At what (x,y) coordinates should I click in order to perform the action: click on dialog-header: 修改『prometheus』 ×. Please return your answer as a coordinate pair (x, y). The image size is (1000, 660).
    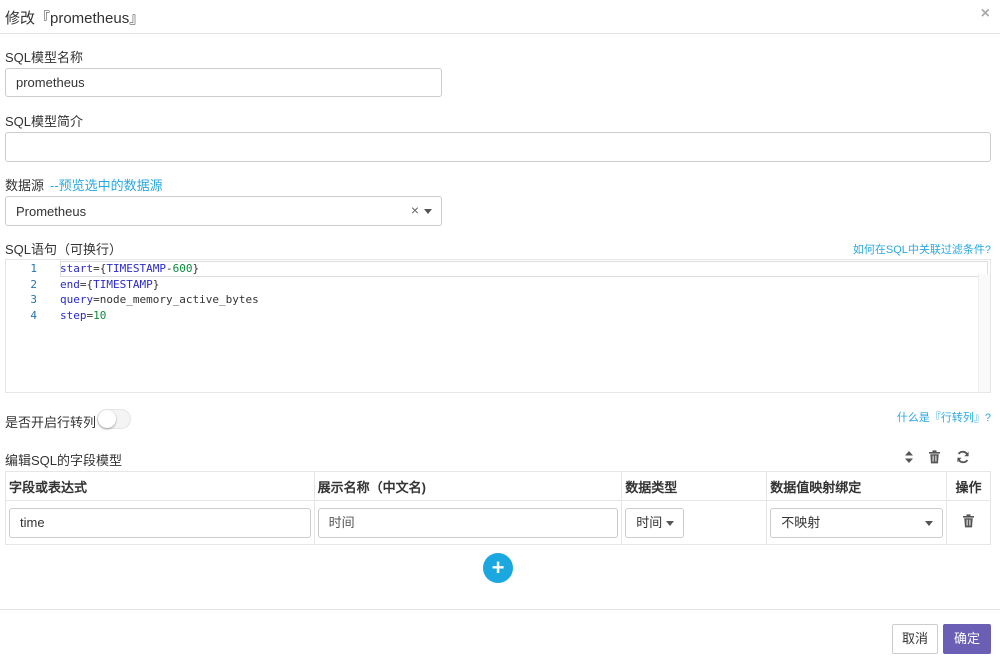
    Looking at the image, I should click on (500, 17).